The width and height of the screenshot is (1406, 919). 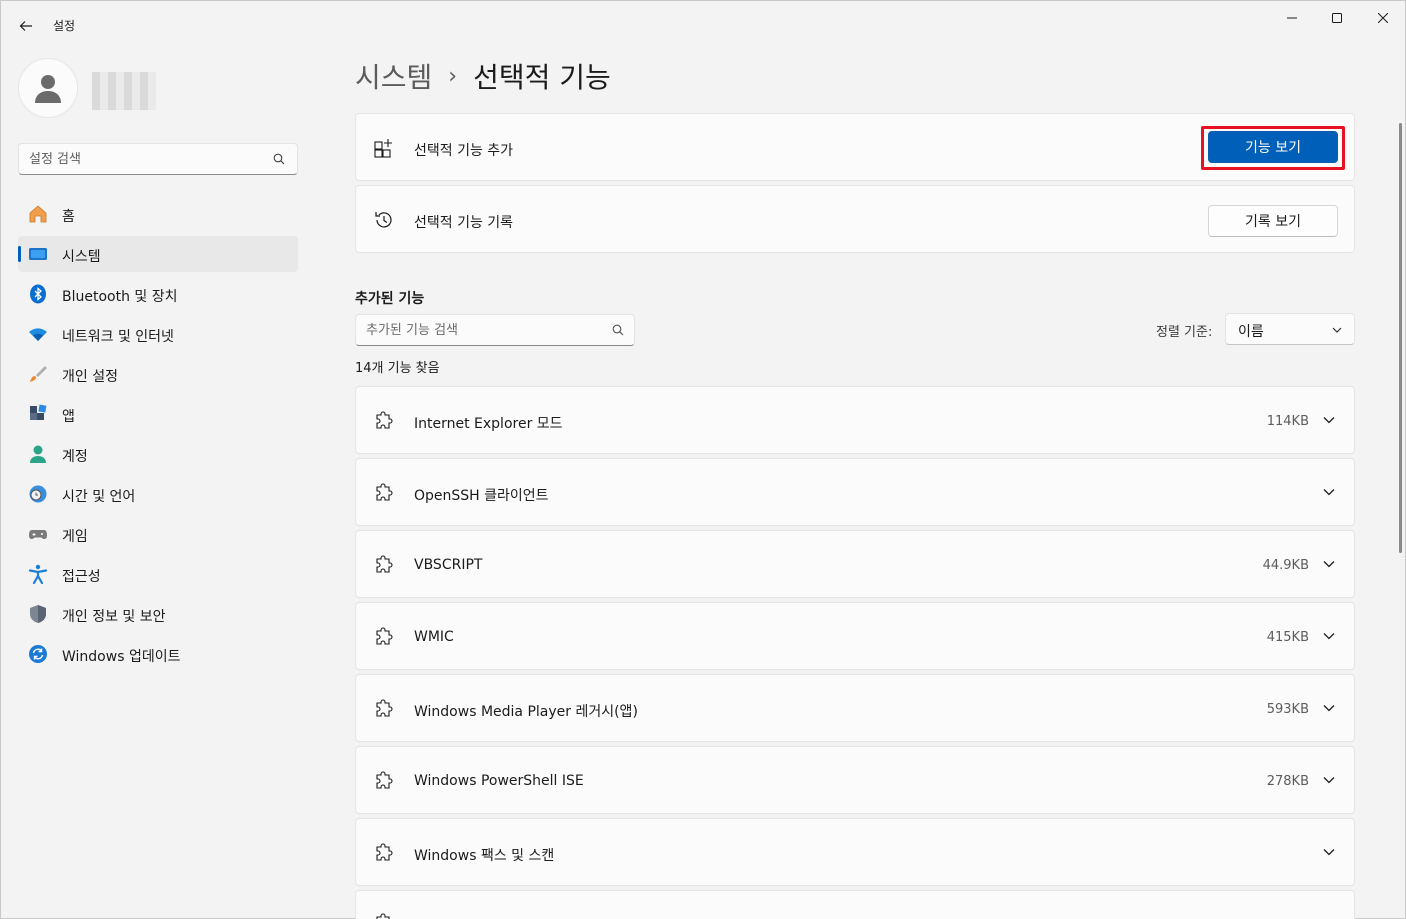 I want to click on feature-row: Windows PowerShell ISE 278KB, so click(x=855, y=780).